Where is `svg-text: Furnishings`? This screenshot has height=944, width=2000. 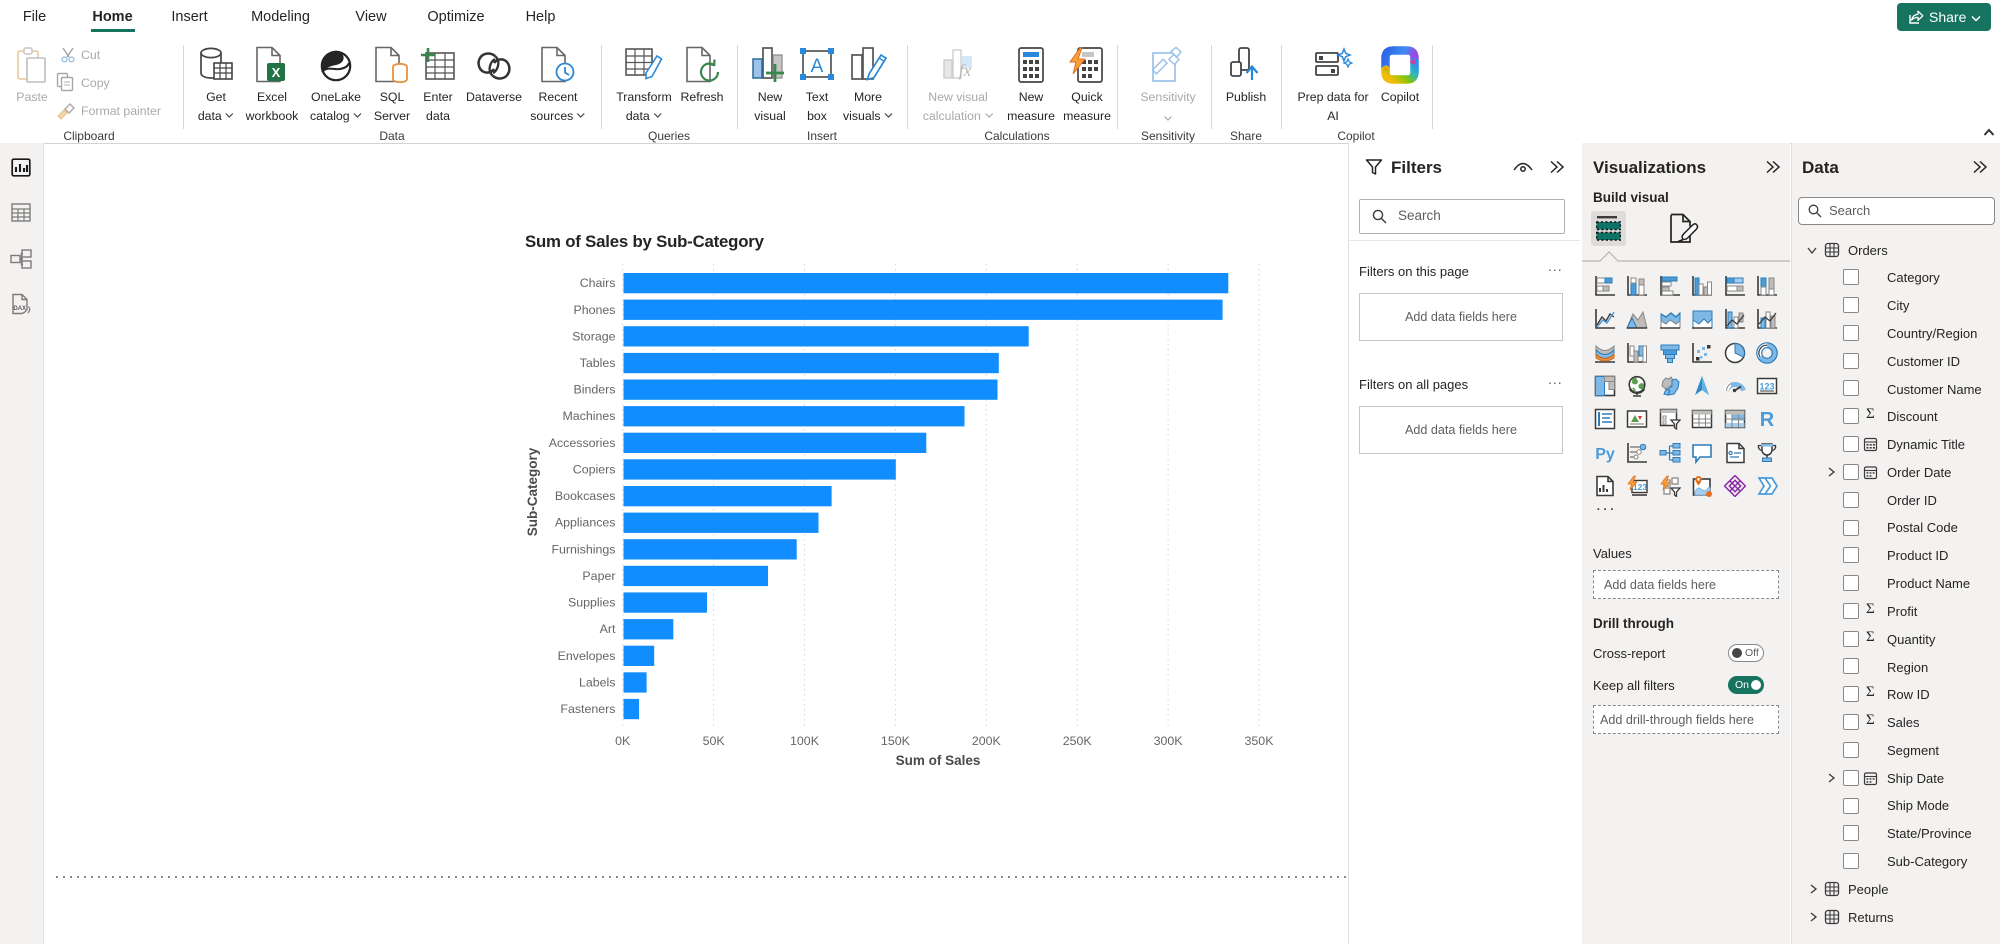
svg-text: Furnishings is located at coordinates (583, 549).